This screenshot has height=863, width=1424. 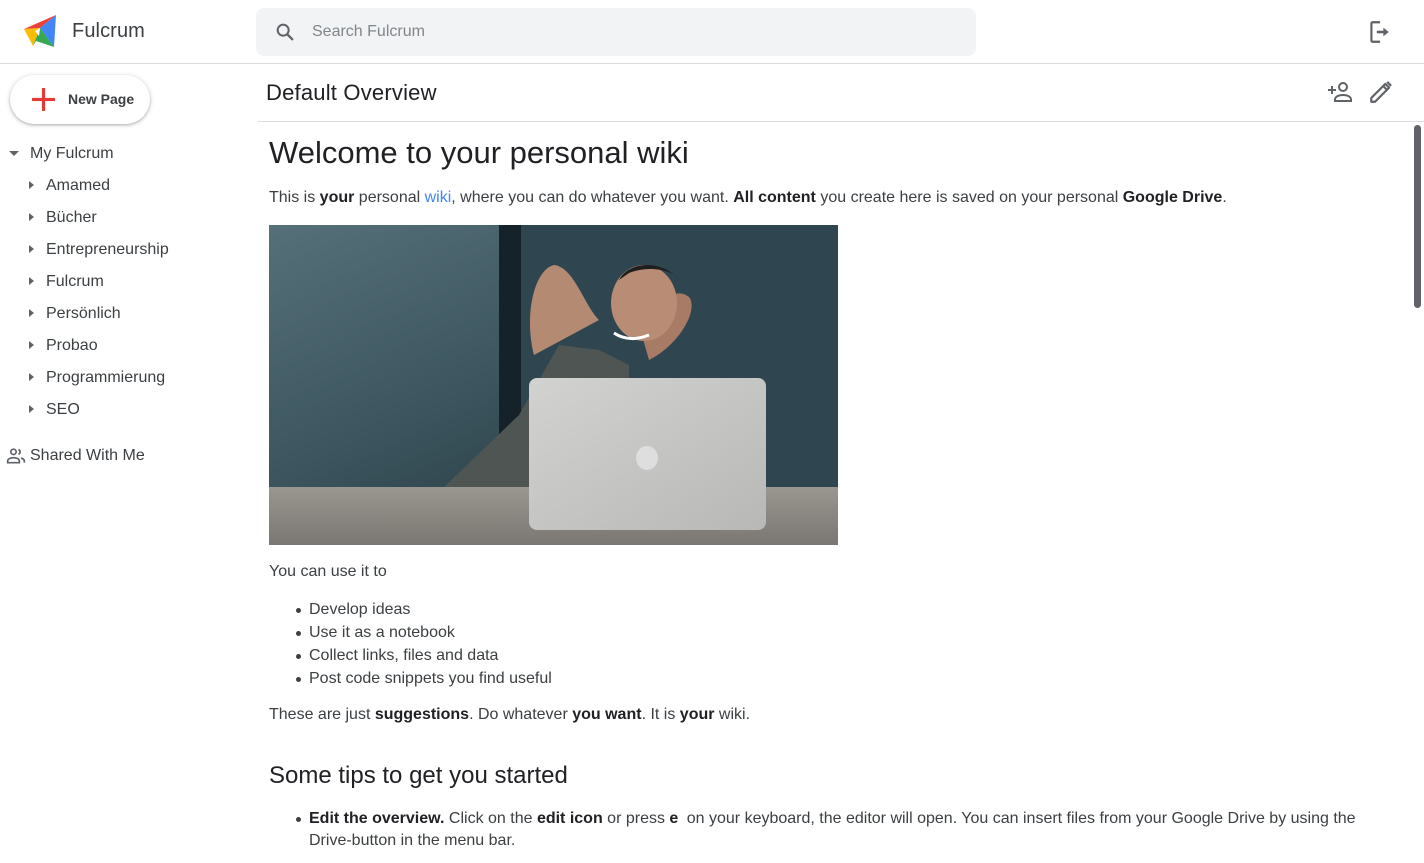 What do you see at coordinates (774, 197) in the screenshot?
I see `bold-text: All content` at bounding box center [774, 197].